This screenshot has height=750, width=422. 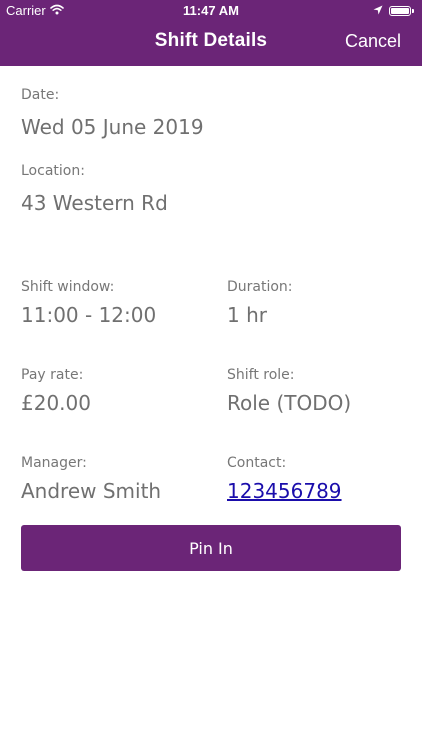 I want to click on status-bar: Carrier 11:47 AM, so click(x=211, y=11).